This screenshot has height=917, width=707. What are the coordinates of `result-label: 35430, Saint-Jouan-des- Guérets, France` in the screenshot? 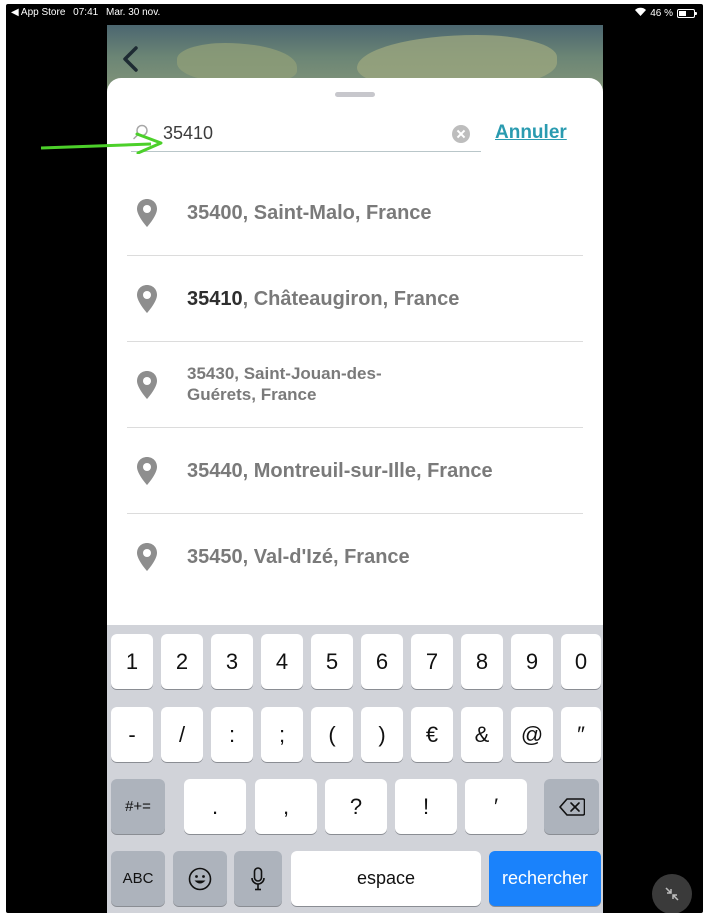 It's located at (284, 384).